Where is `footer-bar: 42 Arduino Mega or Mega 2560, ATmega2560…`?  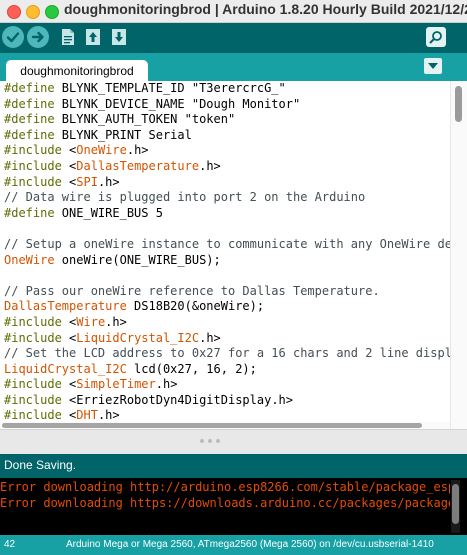
footer-bar: 42 Arduino Mega or Mega 2560, ATmega2560… is located at coordinates (233, 545).